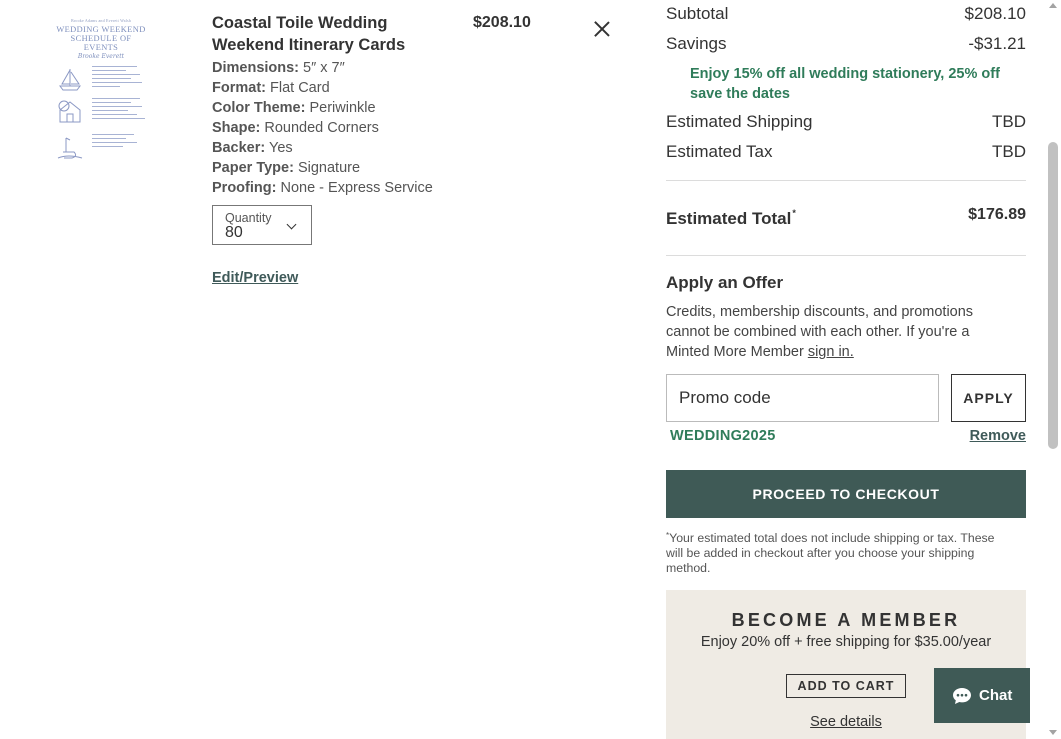 Image resolution: width=1061 pixels, height=739 pixels. Describe the element at coordinates (995, 13) in the screenshot. I see `subtotal-value: $208.10` at that location.